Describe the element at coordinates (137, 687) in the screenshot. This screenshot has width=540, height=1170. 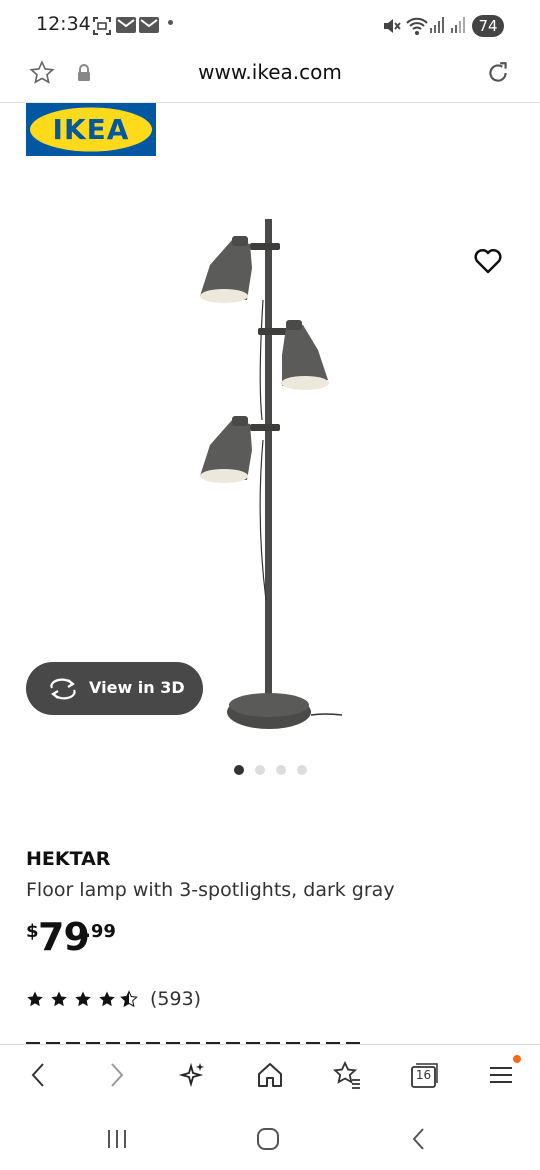
I see `view-in-3d-label: View in 3D` at that location.